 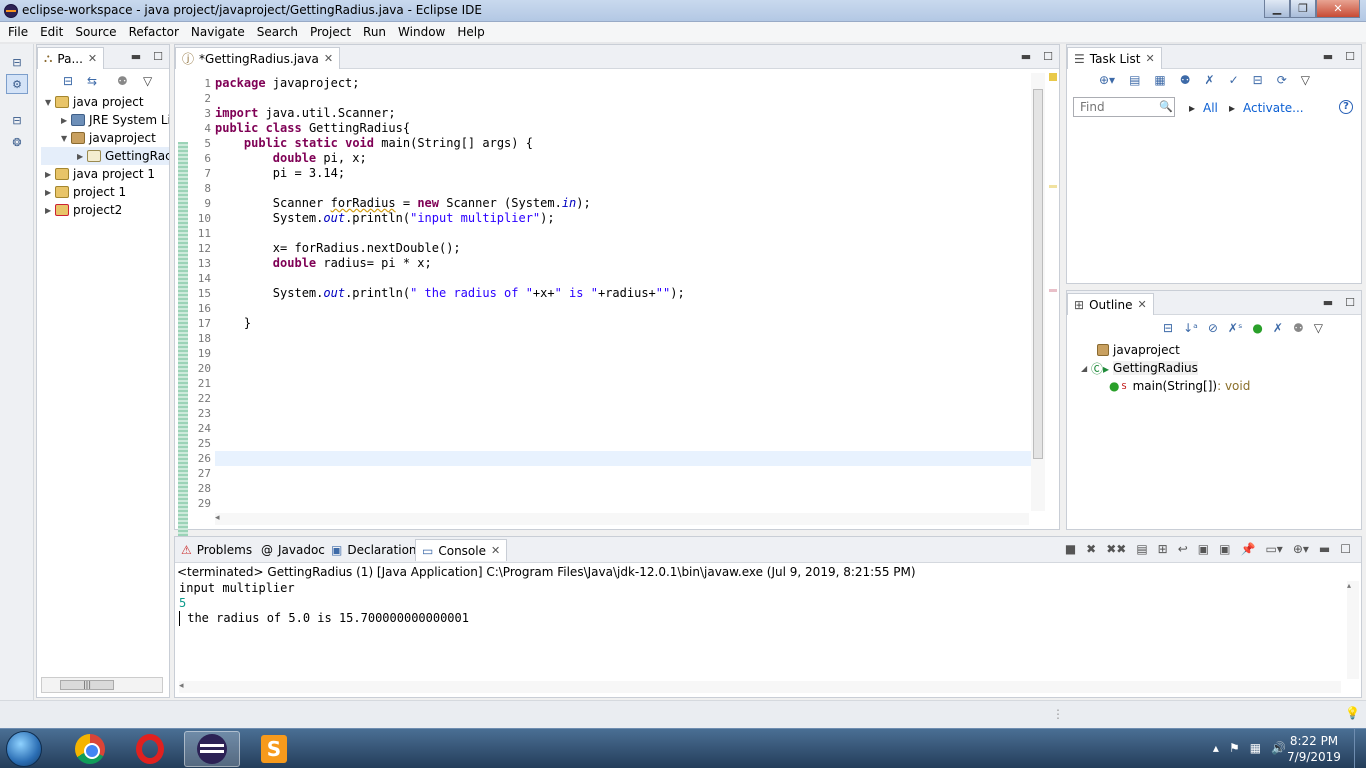 What do you see at coordinates (1210, 108) in the screenshot?
I see `all-link: All` at bounding box center [1210, 108].